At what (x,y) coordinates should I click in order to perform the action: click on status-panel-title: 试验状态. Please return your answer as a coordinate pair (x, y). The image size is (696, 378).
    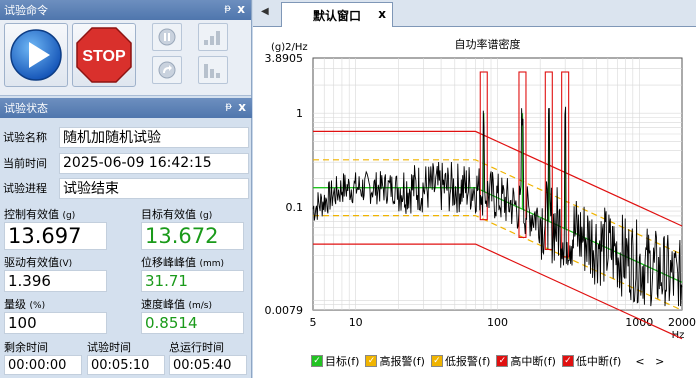
    Looking at the image, I should click on (26, 108).